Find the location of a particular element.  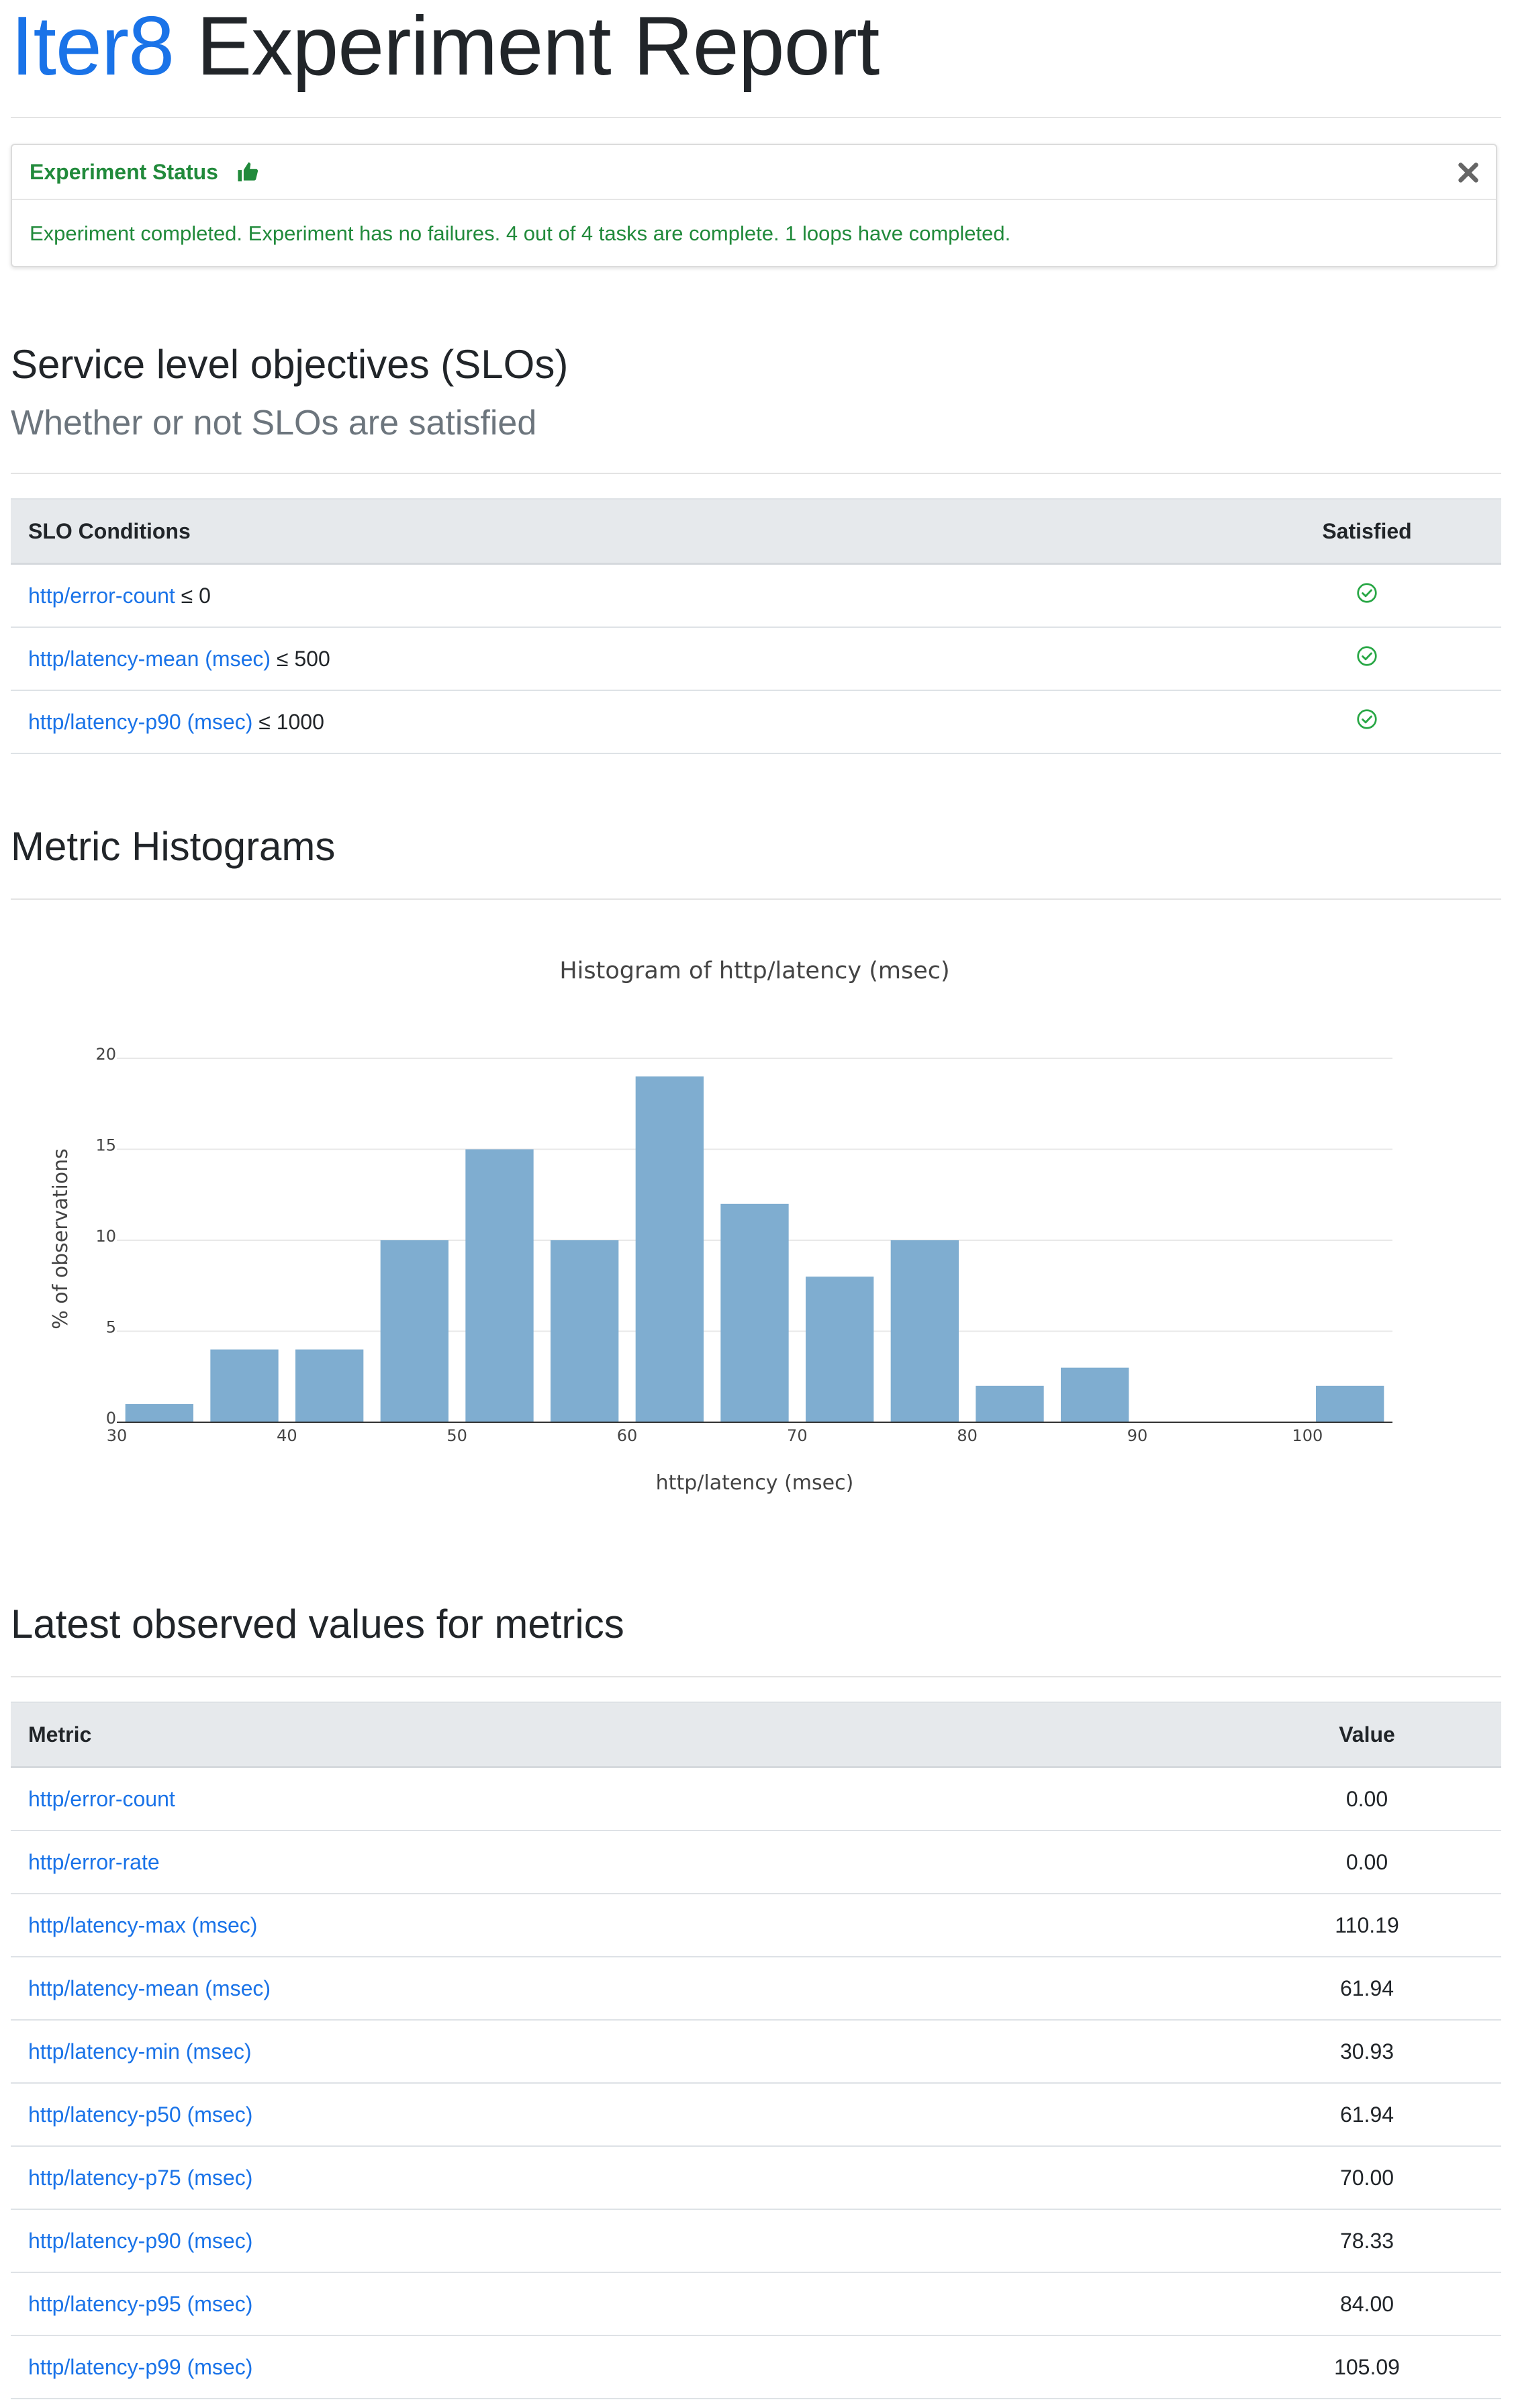

chart-title: Histogram of http/latency (msec) is located at coordinates (754, 971).